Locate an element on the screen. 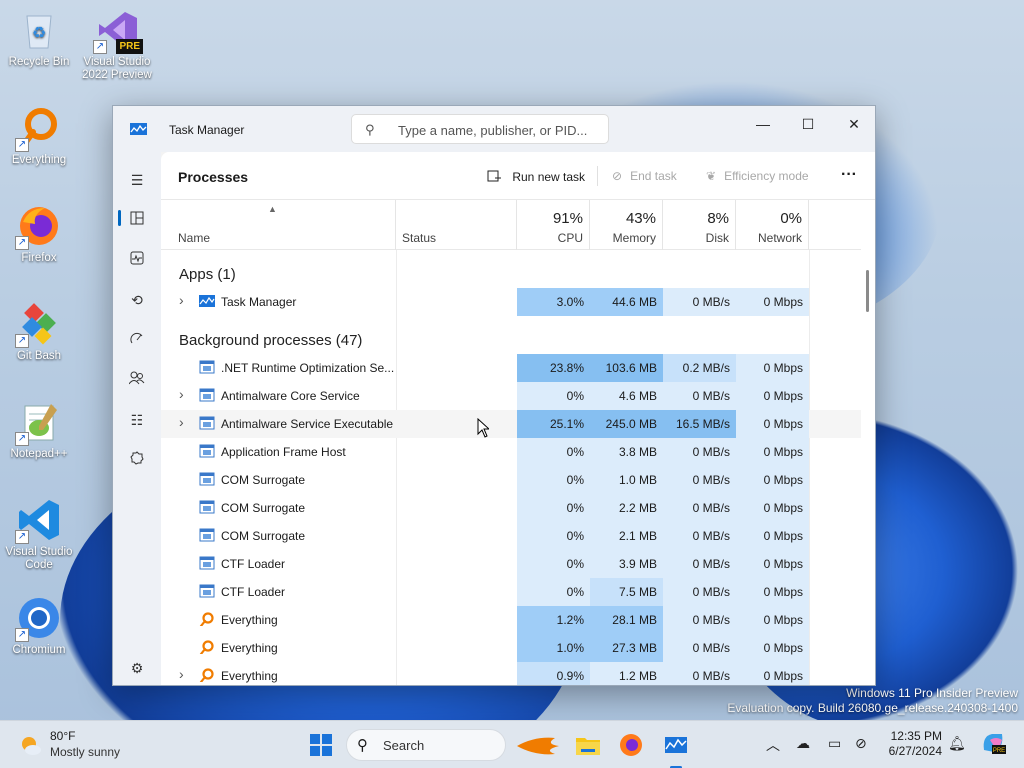 The width and height of the screenshot is (1024, 768). desktop-icon-notepadpp: ↗ Notepad++ is located at coordinates (39, 430).